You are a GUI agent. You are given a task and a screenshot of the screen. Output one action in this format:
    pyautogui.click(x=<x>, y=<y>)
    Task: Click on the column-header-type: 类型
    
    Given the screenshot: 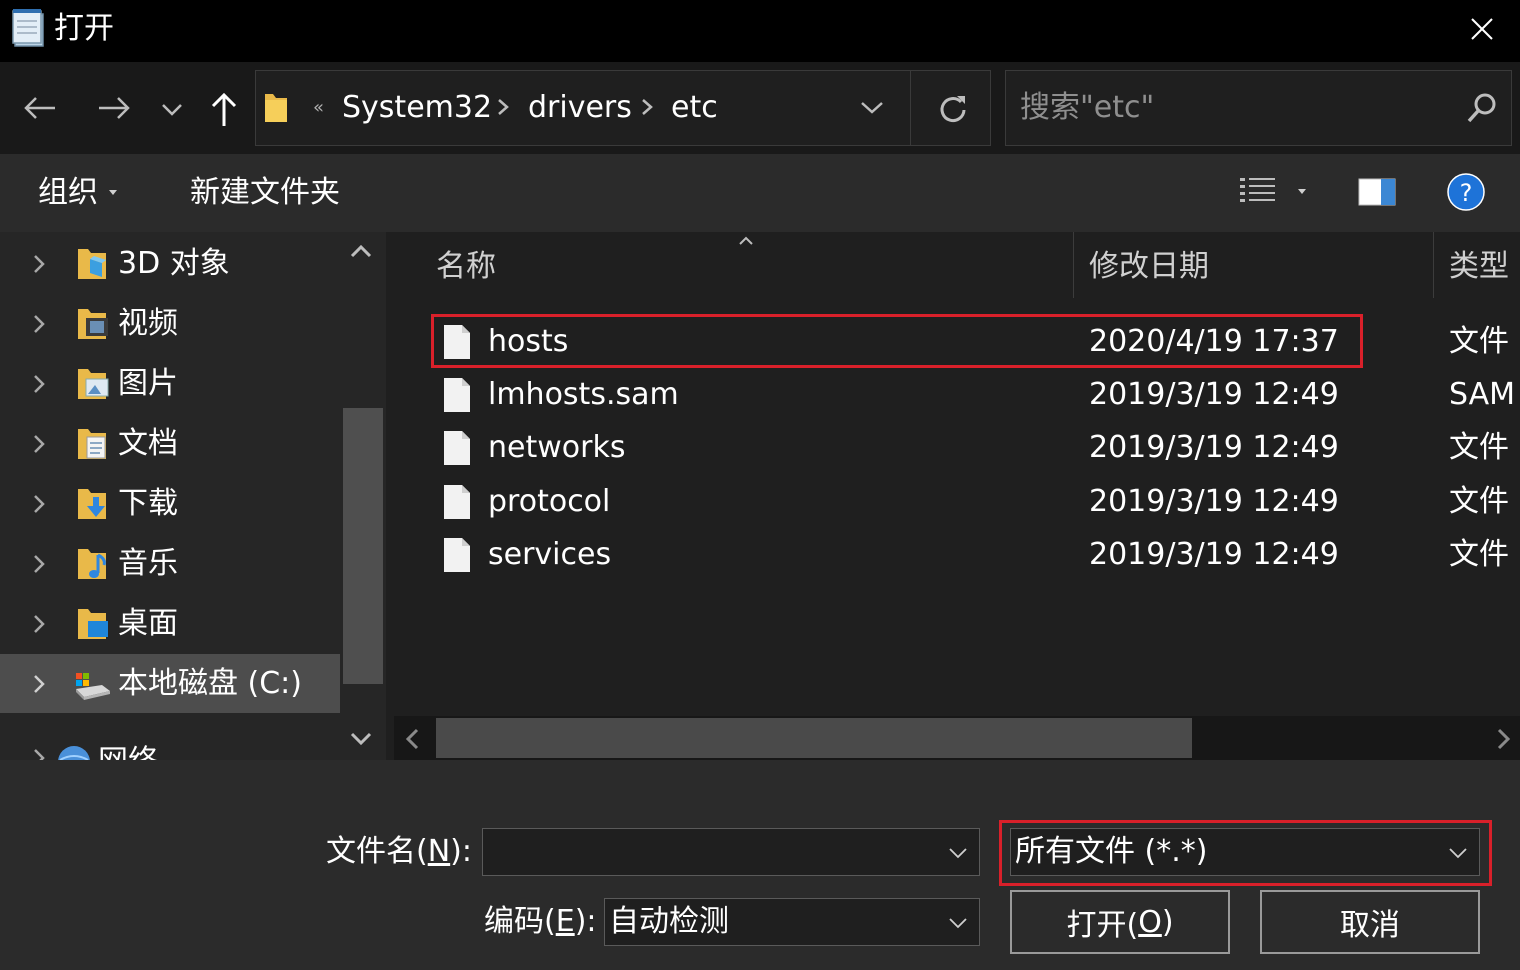 What is the action you would take?
    pyautogui.click(x=1479, y=267)
    